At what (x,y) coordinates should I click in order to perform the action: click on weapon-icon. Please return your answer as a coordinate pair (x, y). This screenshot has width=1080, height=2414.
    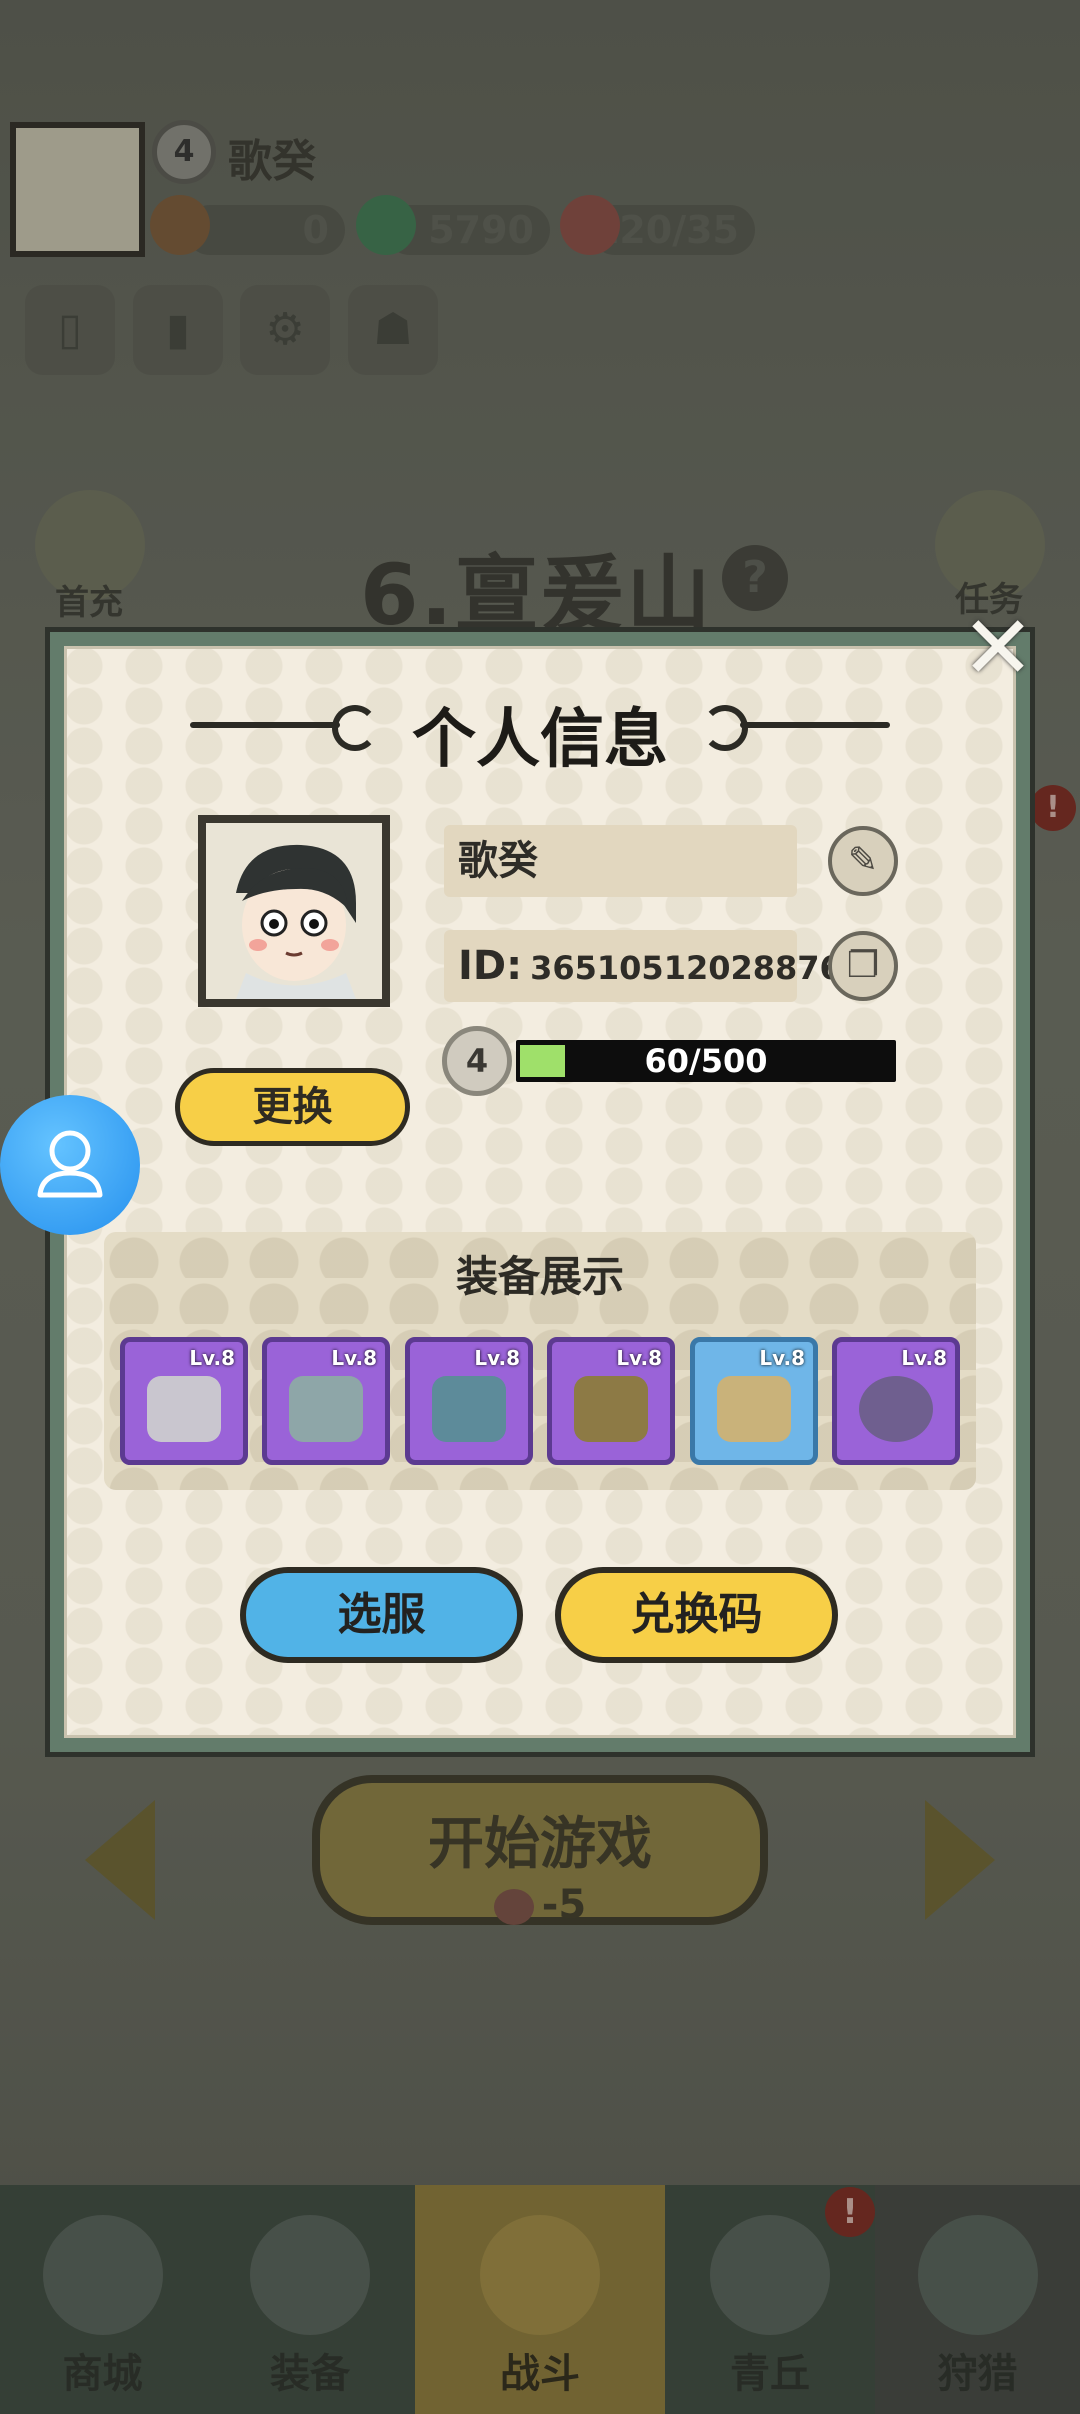
    Looking at the image, I should click on (184, 1409).